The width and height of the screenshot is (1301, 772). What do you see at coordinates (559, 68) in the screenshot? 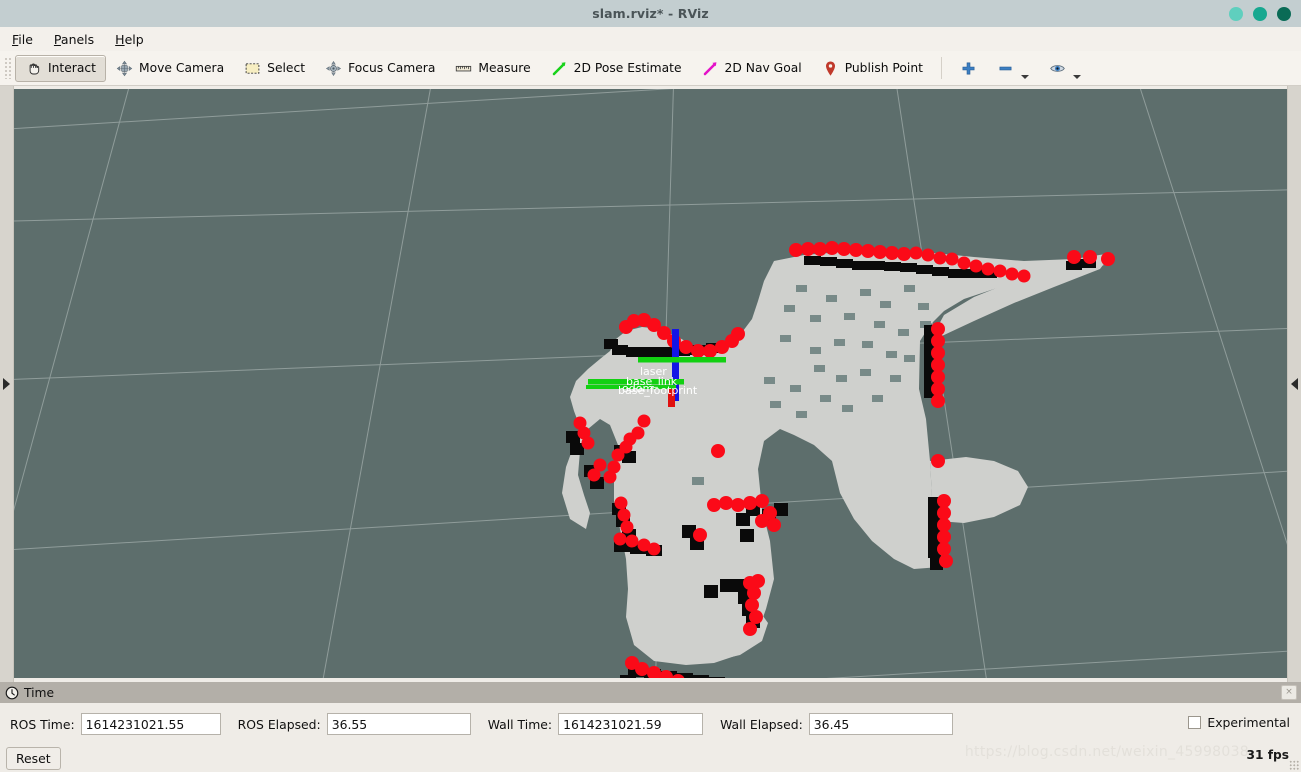
I see `green-arrow-icon` at bounding box center [559, 68].